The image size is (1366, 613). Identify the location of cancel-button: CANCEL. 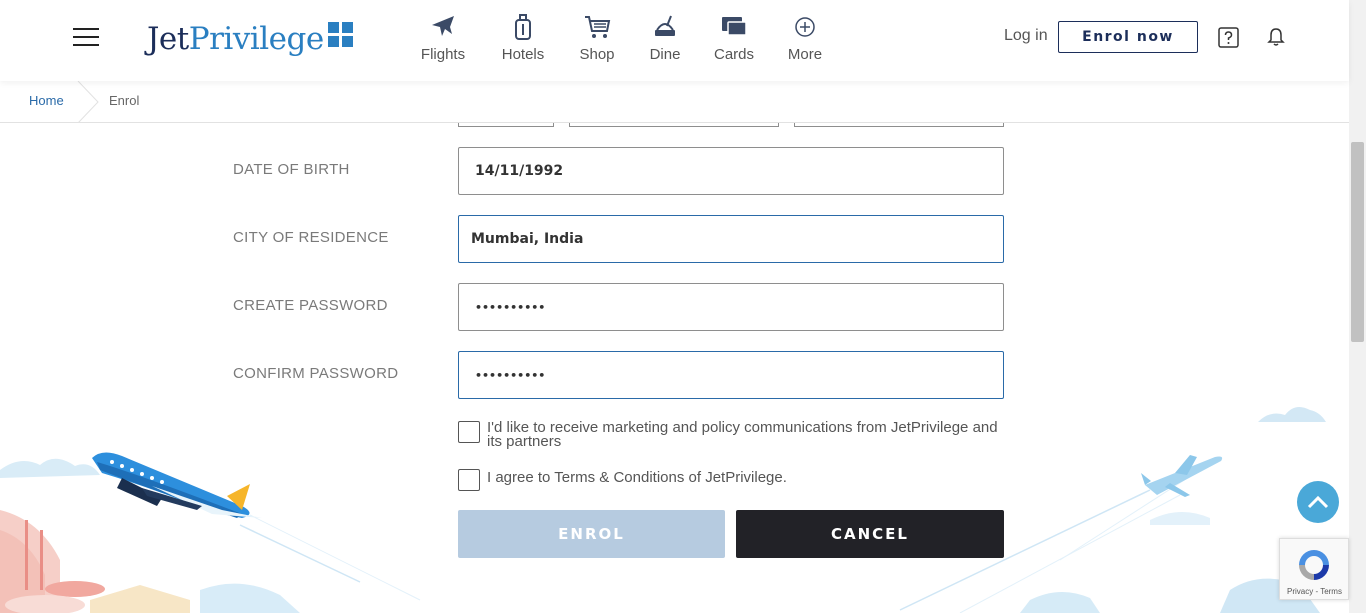
(870, 534).